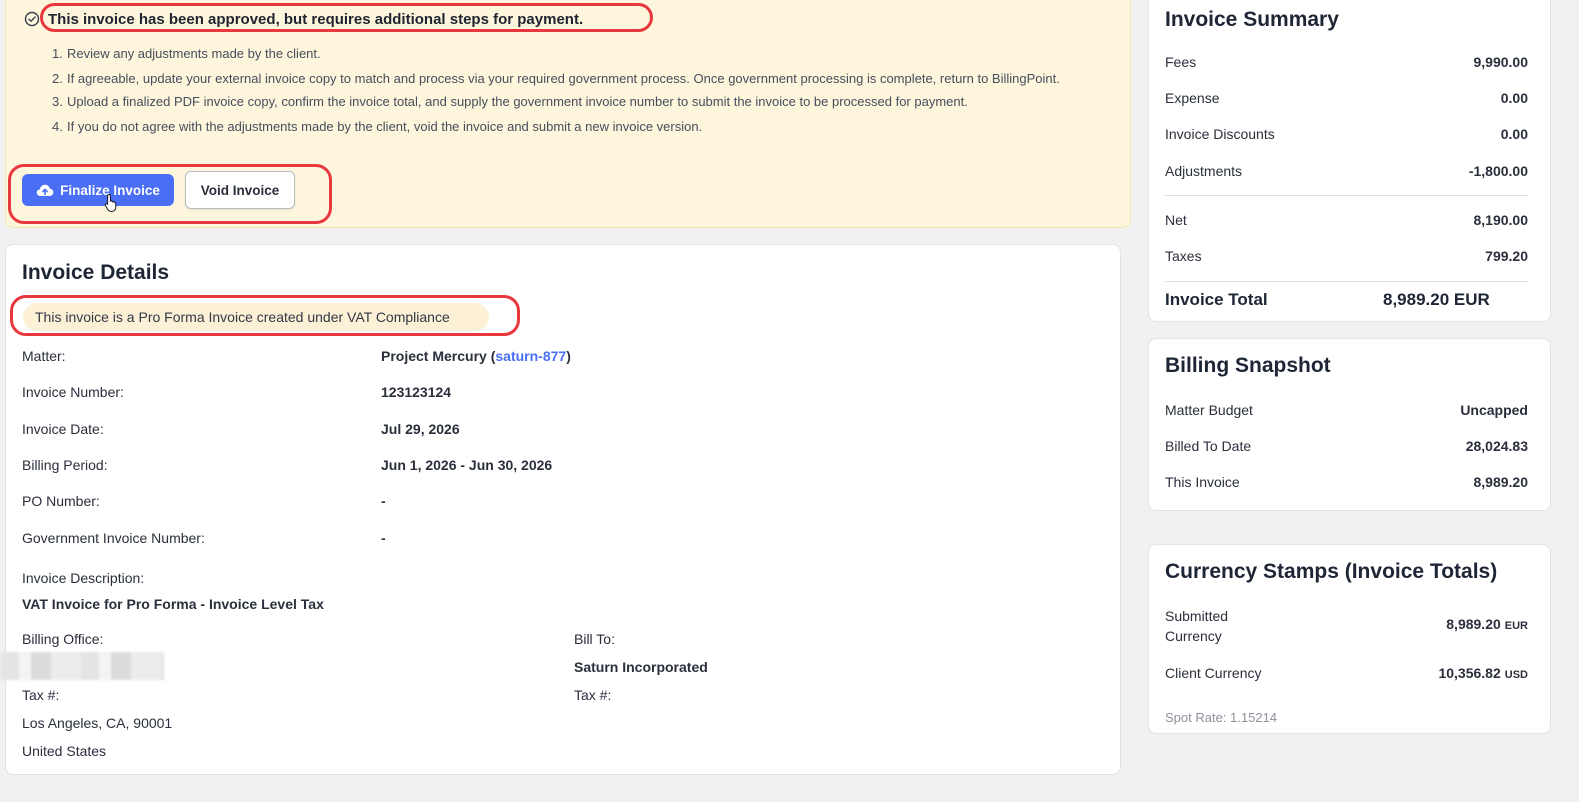 The height and width of the screenshot is (802, 1579). I want to click on matter-close: ), so click(568, 356).